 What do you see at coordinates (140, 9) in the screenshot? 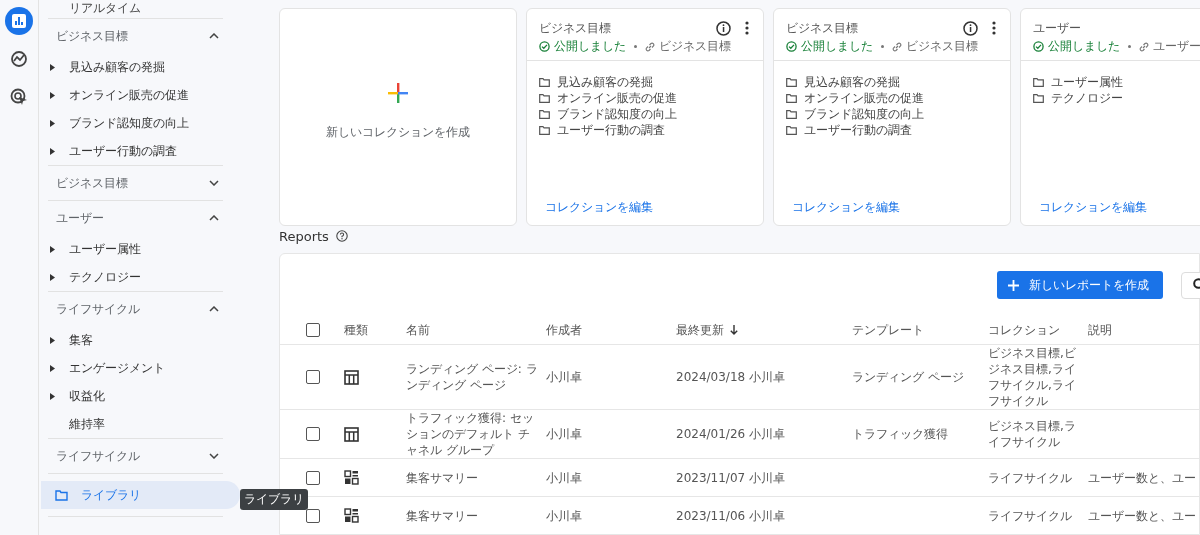
I see `sidebar-item: リアルタイム` at bounding box center [140, 9].